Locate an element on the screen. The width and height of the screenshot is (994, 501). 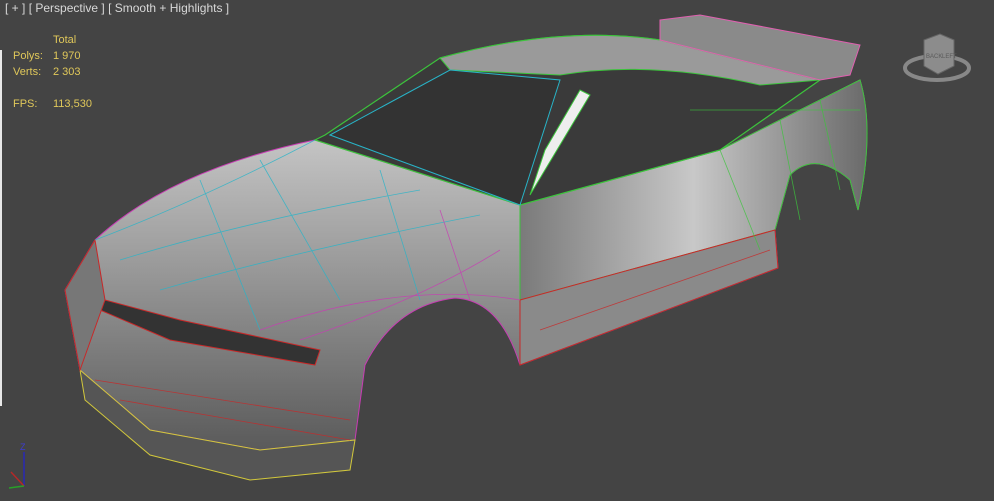
z-axis-label: Z is located at coordinates (23, 447).